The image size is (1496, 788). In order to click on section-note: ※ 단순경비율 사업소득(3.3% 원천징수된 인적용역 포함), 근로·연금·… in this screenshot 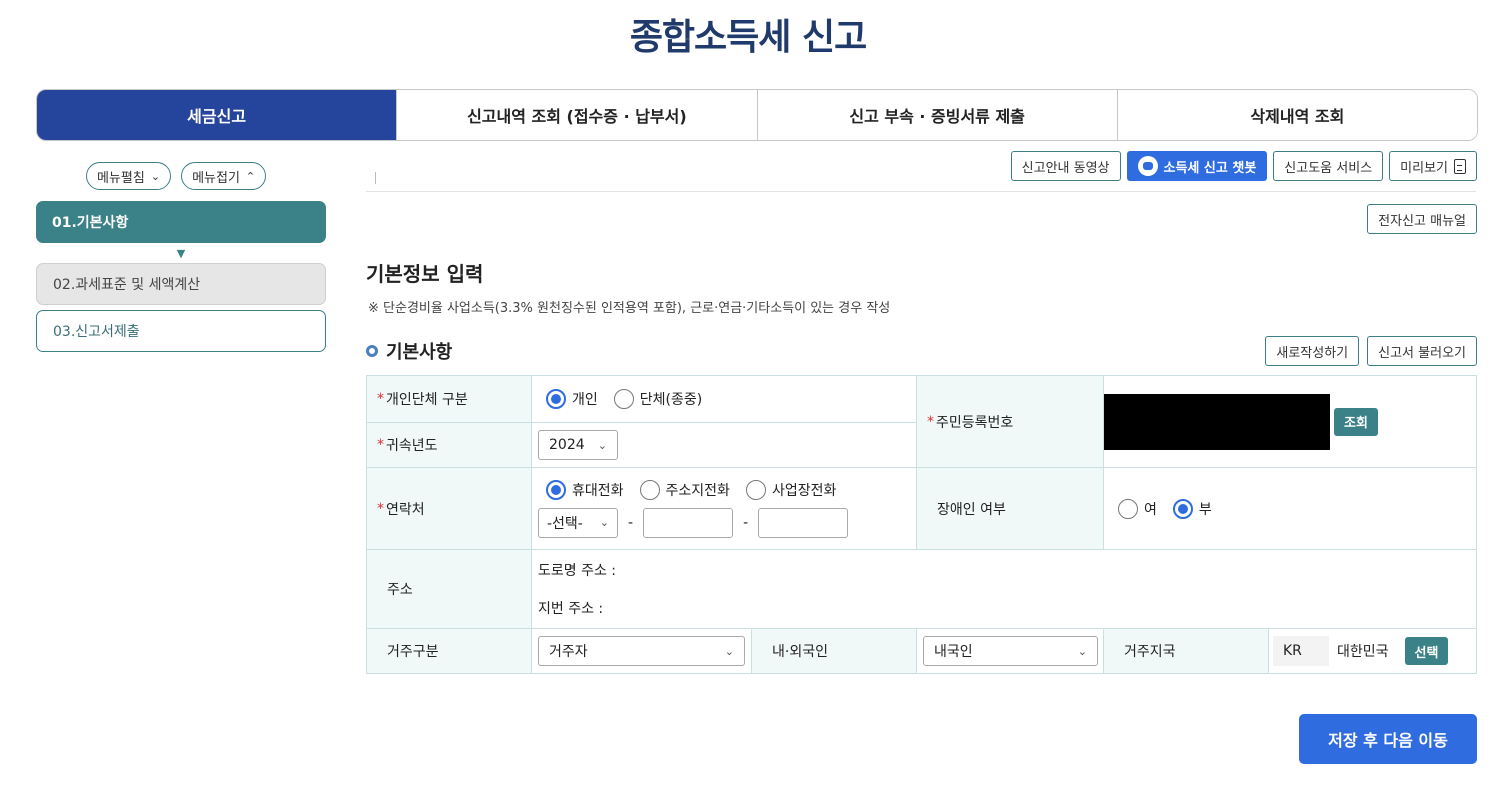, I will do `click(629, 308)`.